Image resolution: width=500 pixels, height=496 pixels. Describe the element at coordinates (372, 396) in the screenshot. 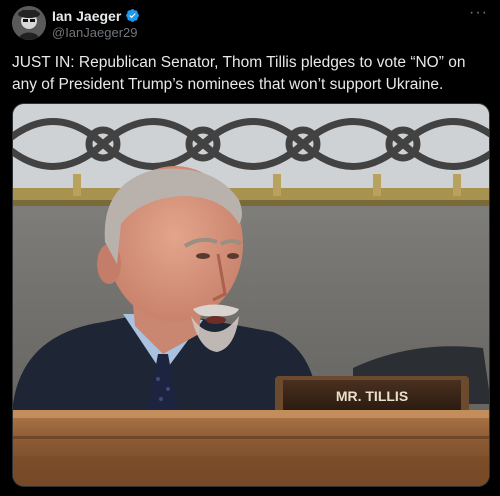

I see `nameplate-text: MR. TILLIS` at that location.